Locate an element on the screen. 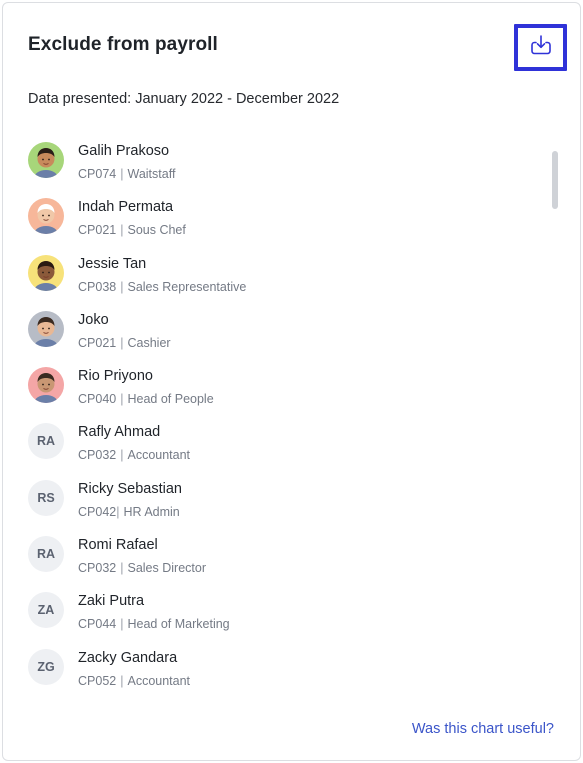  avatar: ZA is located at coordinates (46, 610).